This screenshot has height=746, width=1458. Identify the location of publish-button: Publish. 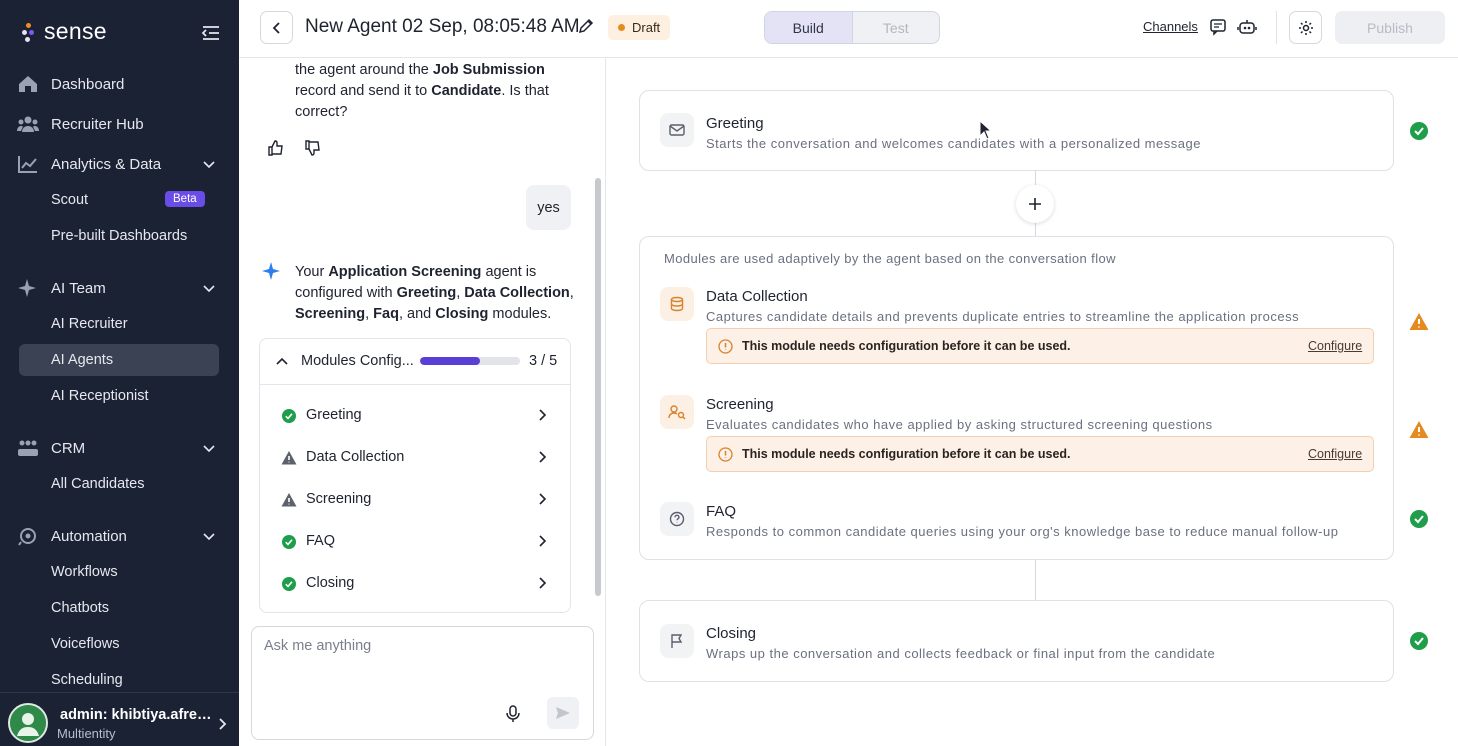
(1390, 27).